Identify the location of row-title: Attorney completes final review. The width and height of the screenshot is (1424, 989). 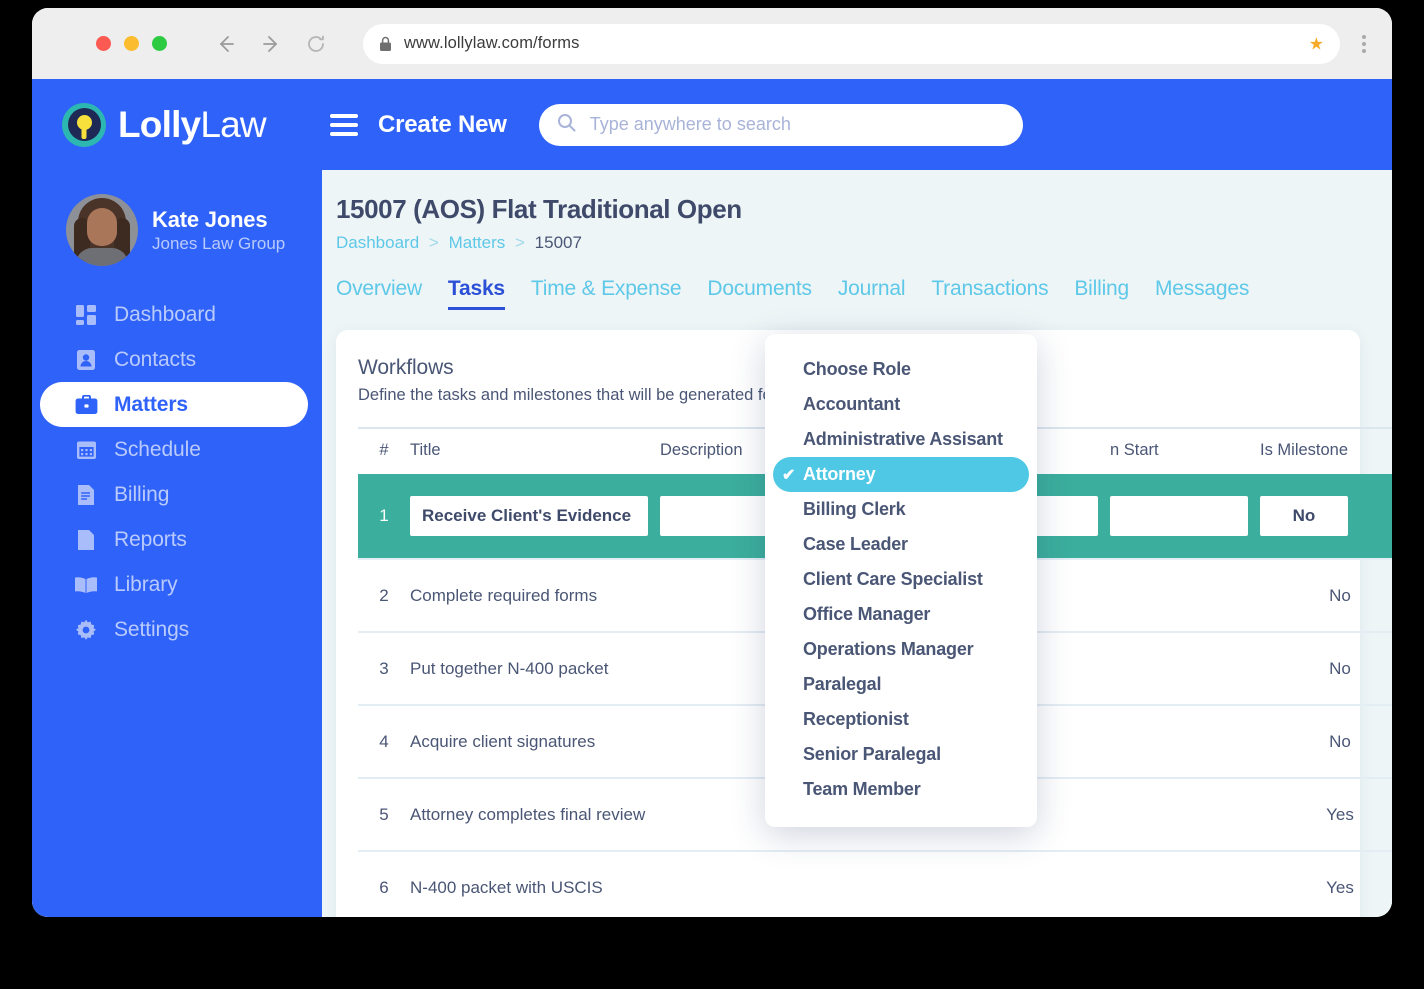
(535, 814).